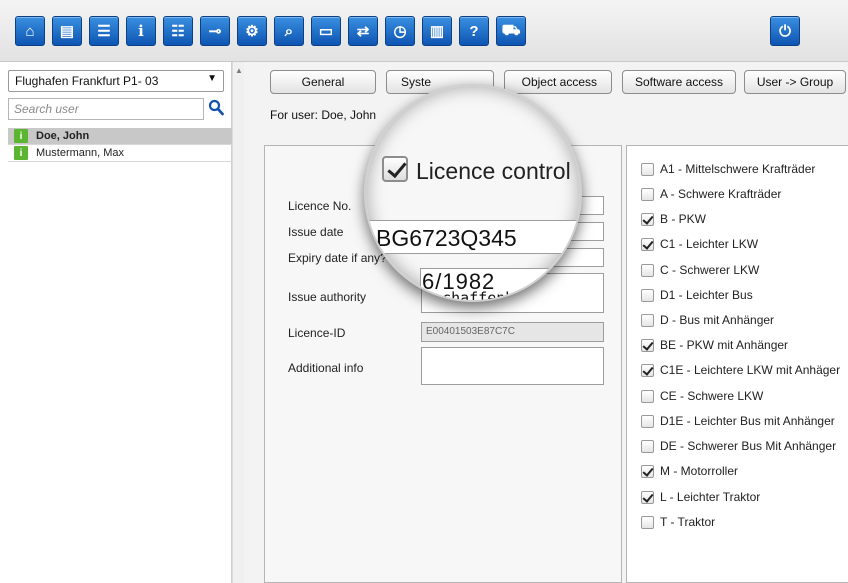 This screenshot has width=848, height=583. What do you see at coordinates (80, 153) in the screenshot?
I see `user-name: Mustermann, Max` at bounding box center [80, 153].